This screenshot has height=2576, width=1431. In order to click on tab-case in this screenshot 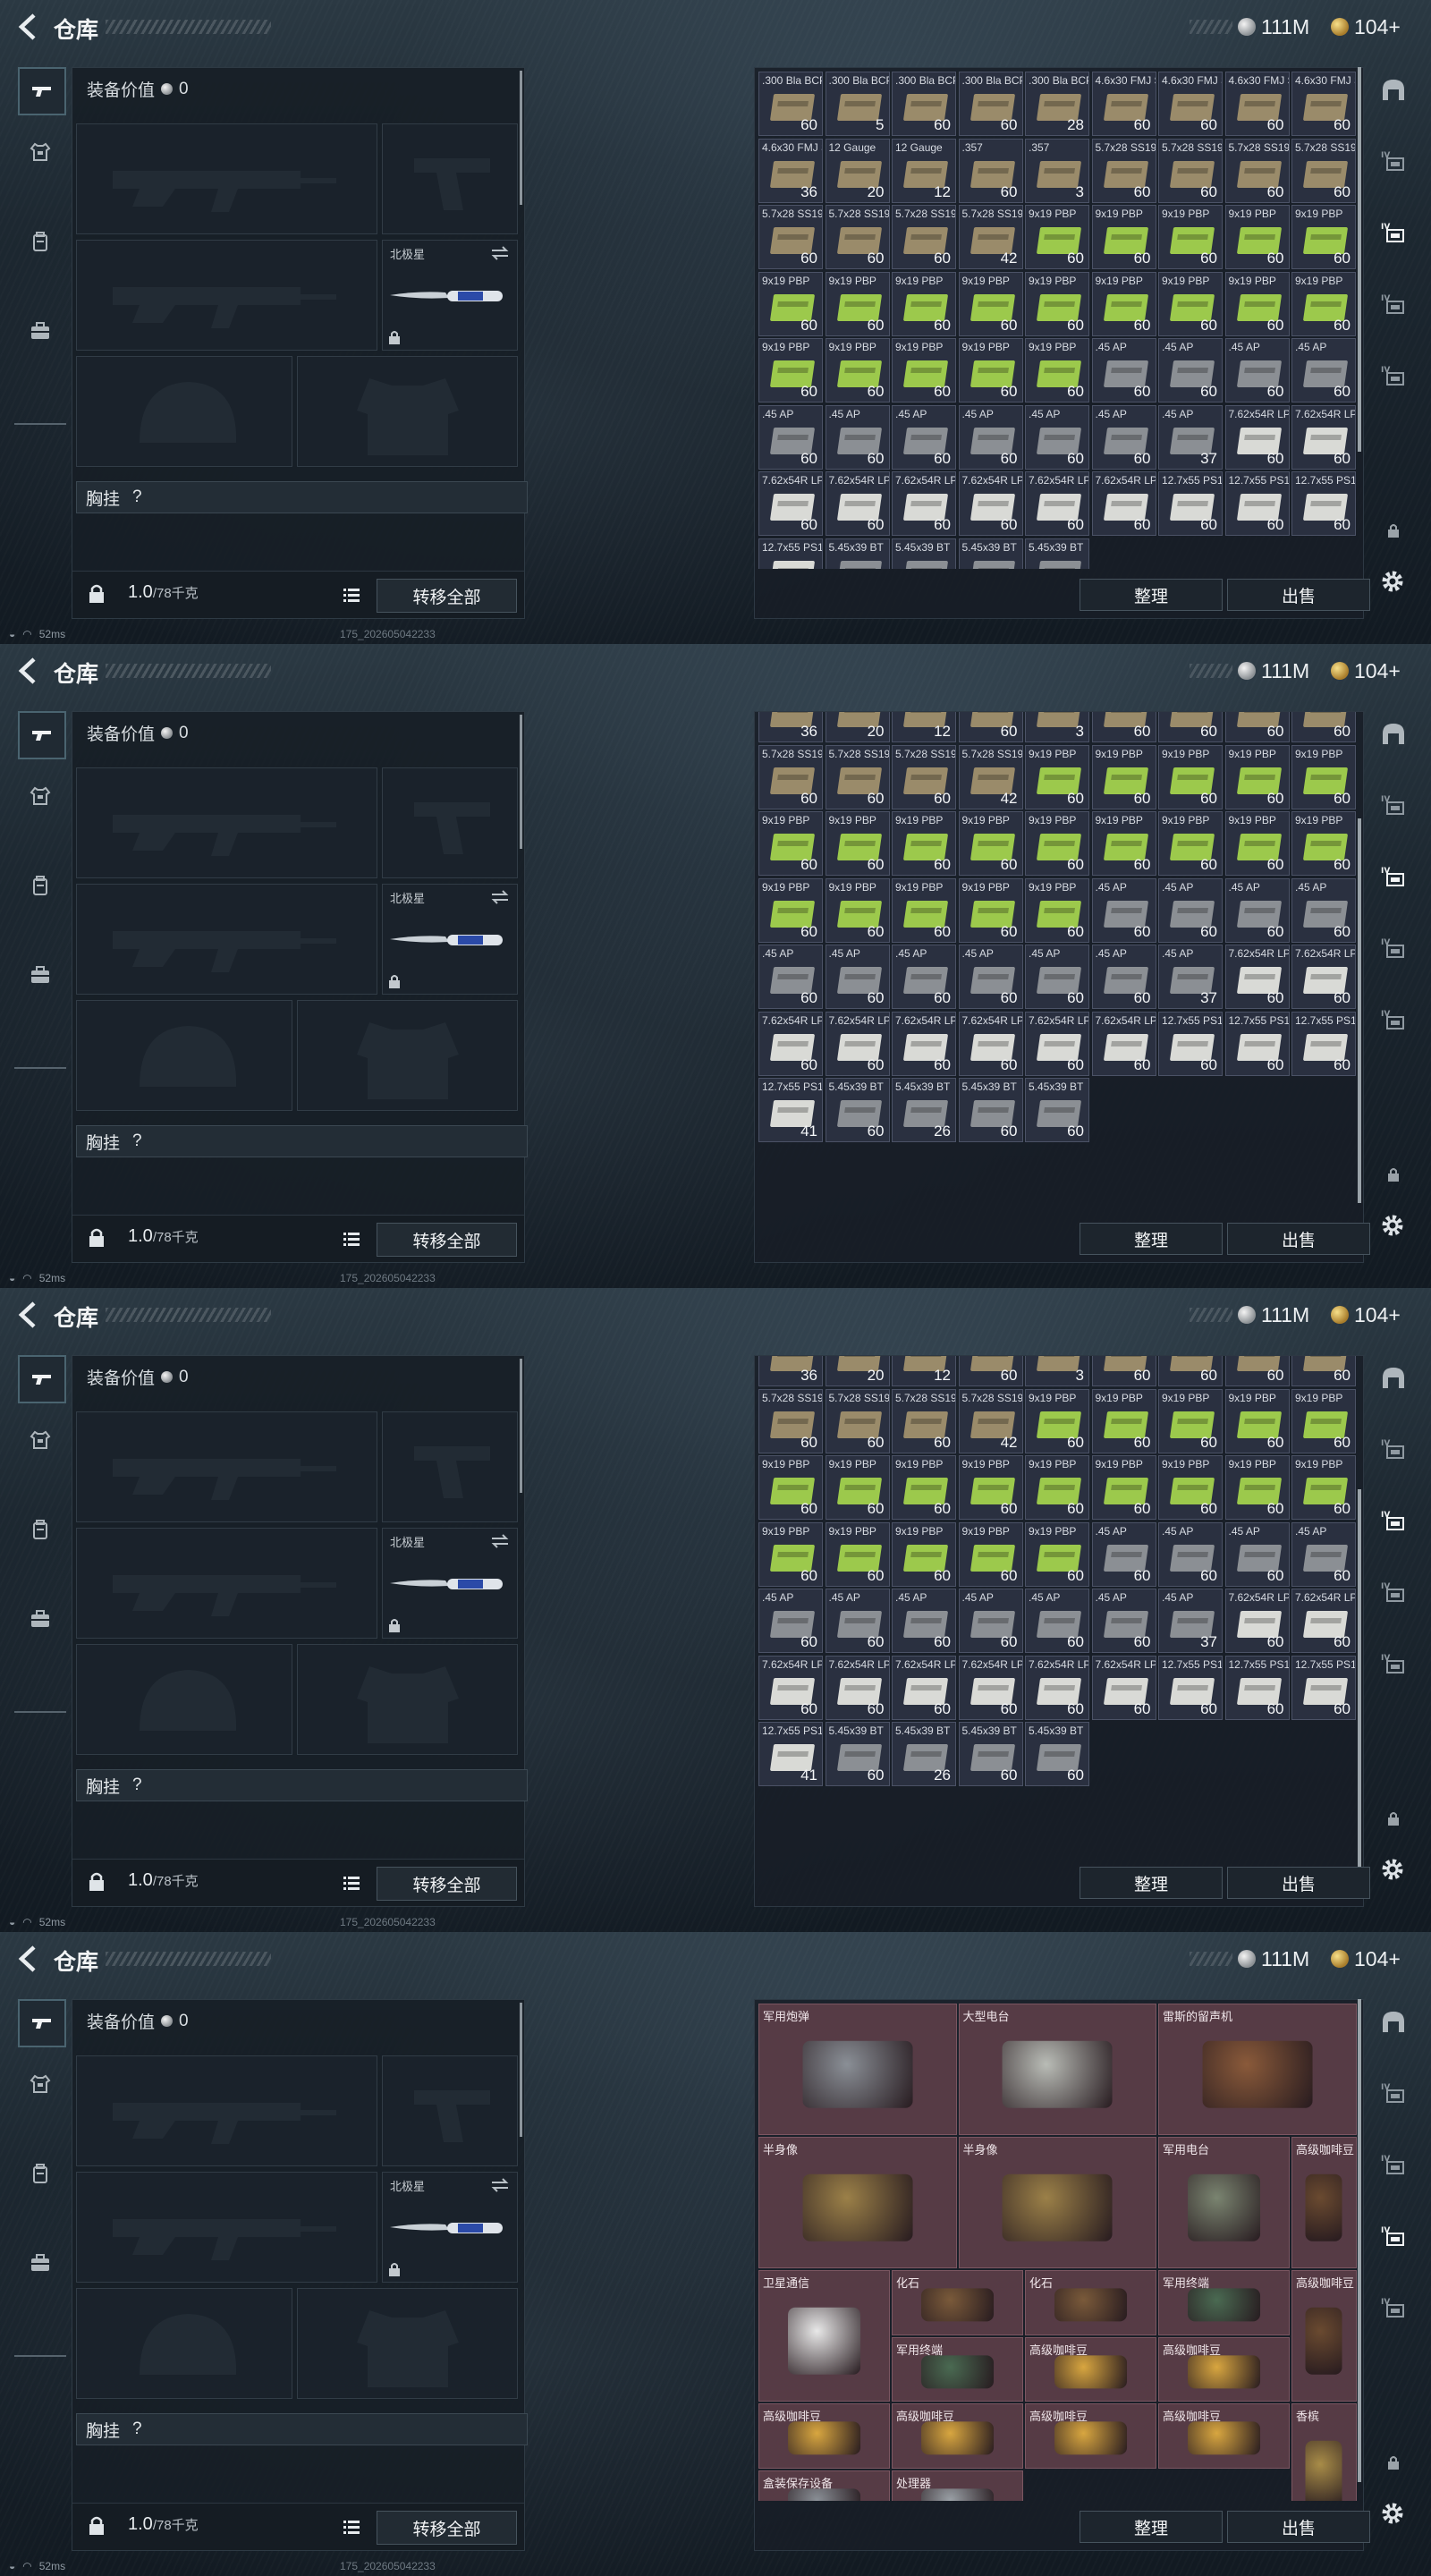, I will do `click(41, 2263)`.